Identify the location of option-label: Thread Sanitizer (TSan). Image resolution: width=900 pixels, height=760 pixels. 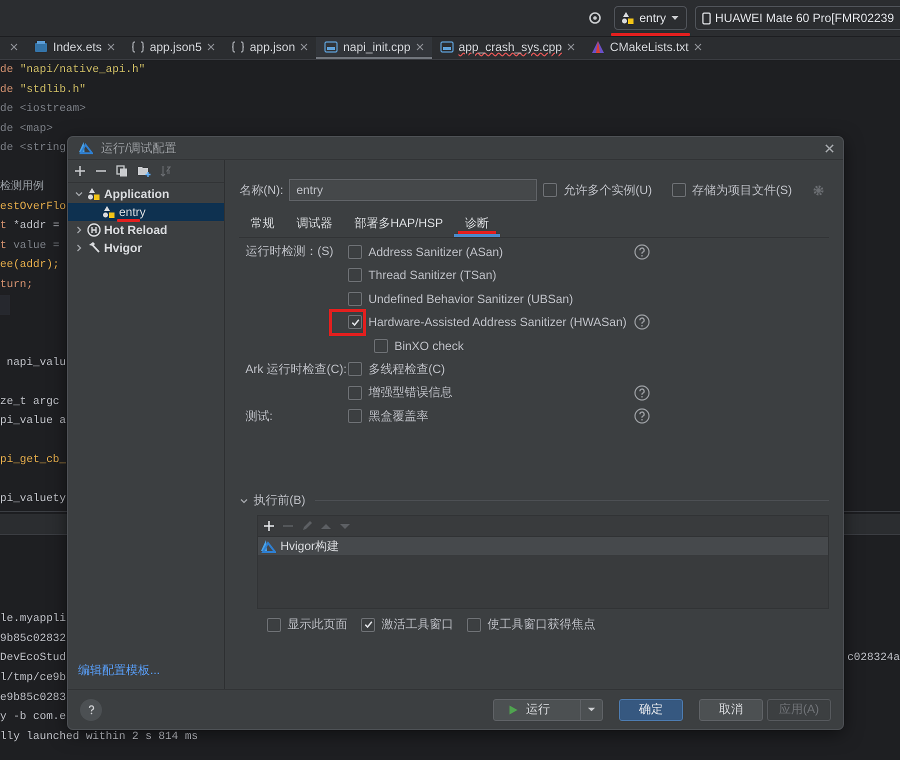
(433, 275).